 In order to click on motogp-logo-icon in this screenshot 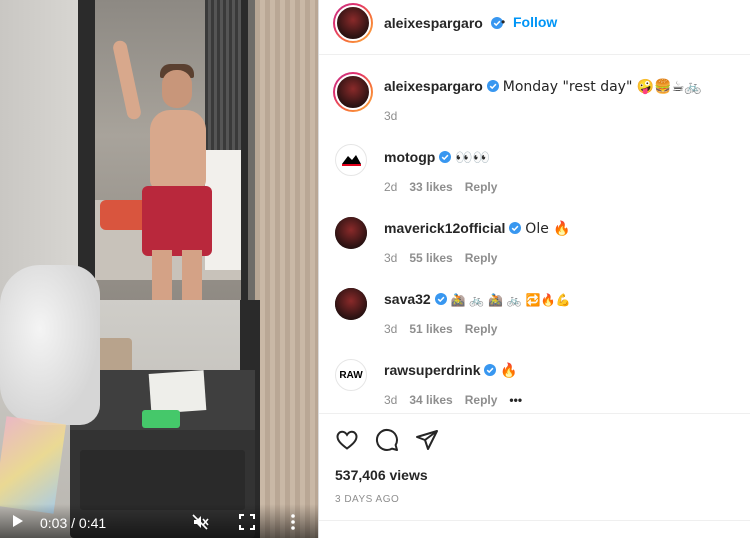, I will do `click(351, 160)`.